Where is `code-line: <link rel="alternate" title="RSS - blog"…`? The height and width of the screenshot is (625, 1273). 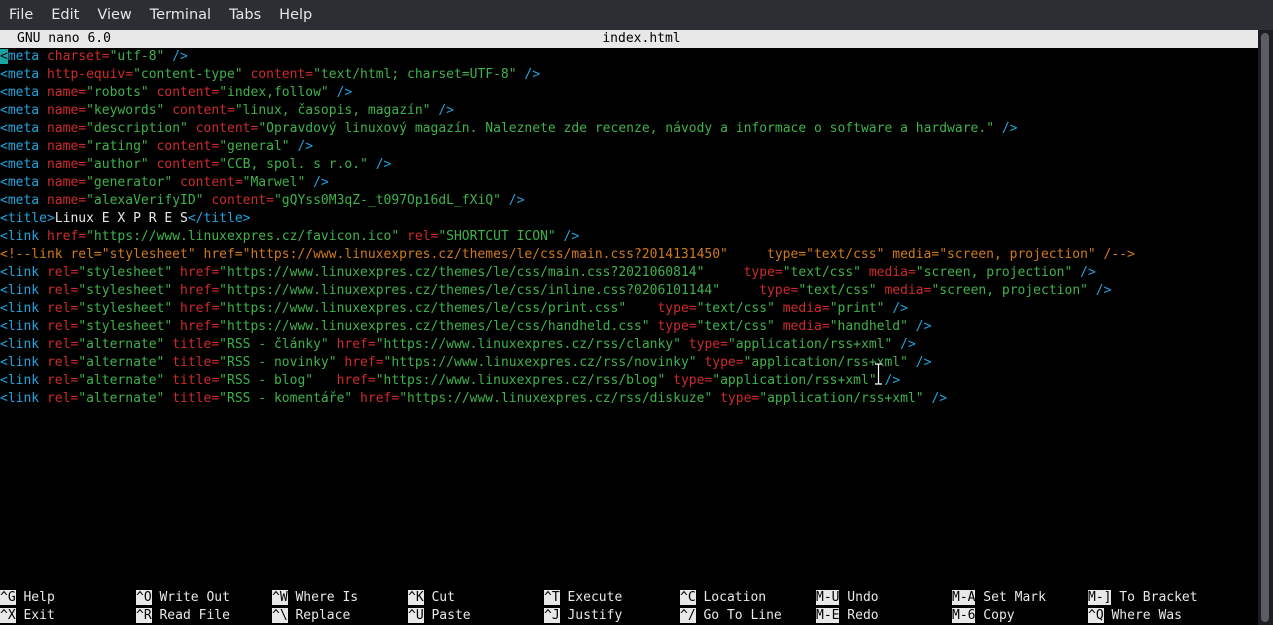 code-line: <link rel="alternate" title="RSS - blog"… is located at coordinates (629, 381).